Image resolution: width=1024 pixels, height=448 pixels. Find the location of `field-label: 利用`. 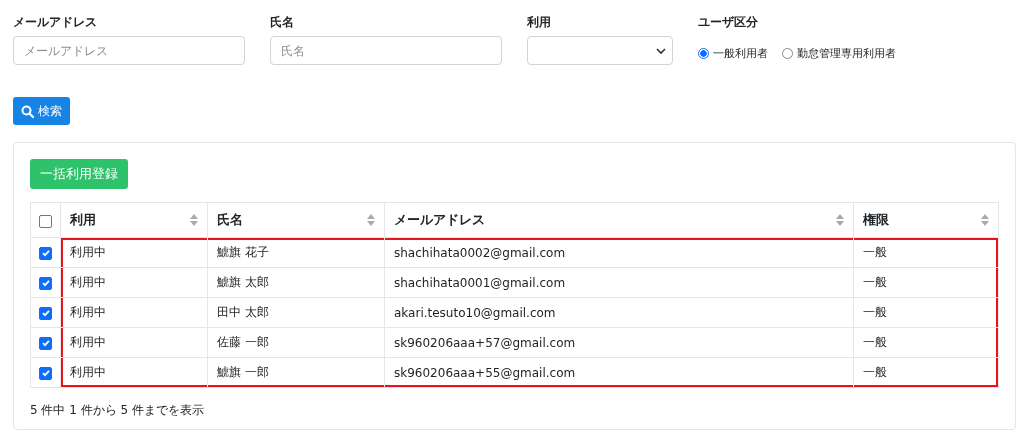

field-label: 利用 is located at coordinates (539, 22).